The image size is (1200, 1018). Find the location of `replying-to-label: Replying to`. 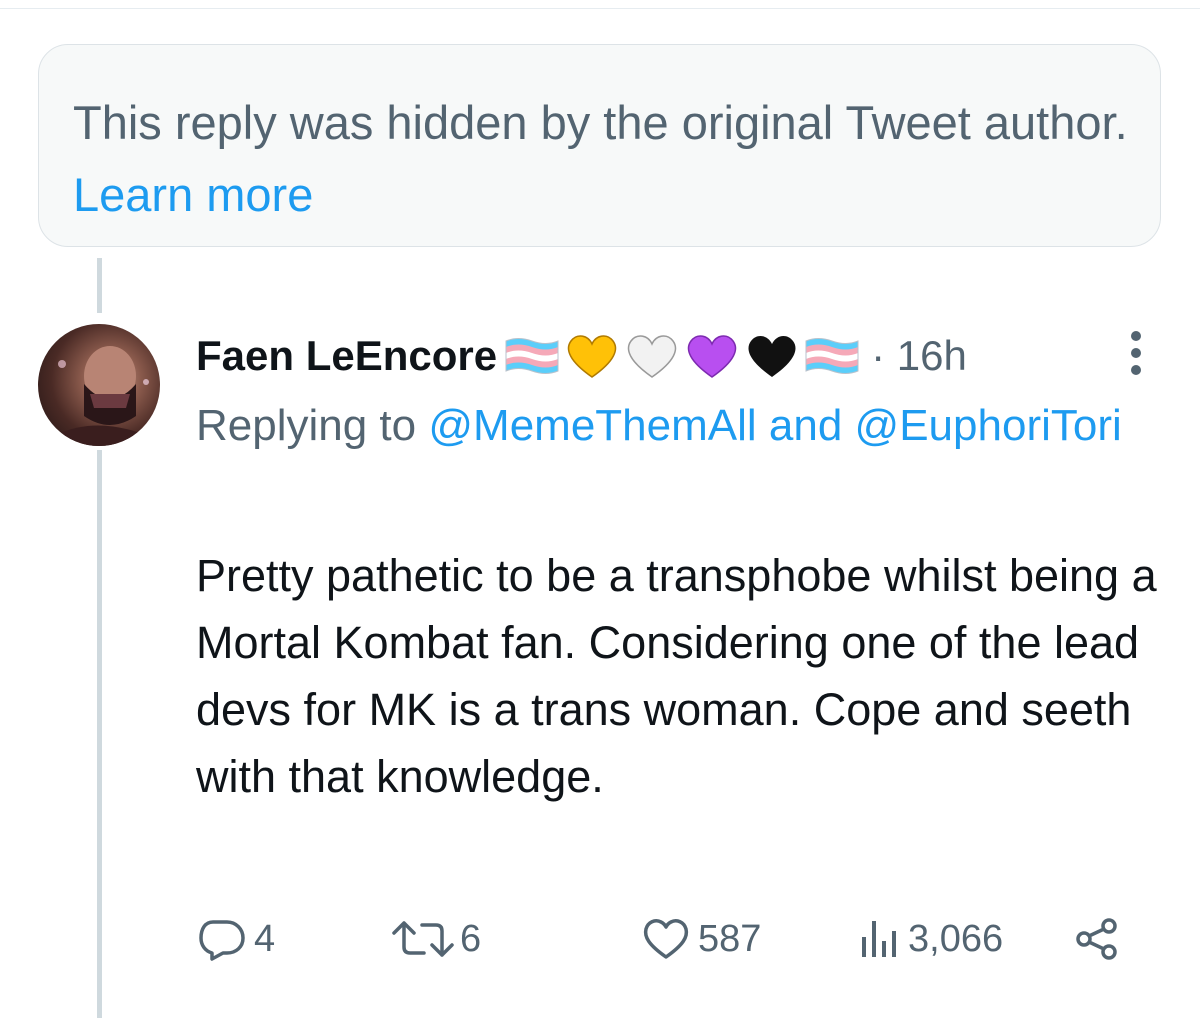

replying-to-label: Replying to is located at coordinates (306, 425).